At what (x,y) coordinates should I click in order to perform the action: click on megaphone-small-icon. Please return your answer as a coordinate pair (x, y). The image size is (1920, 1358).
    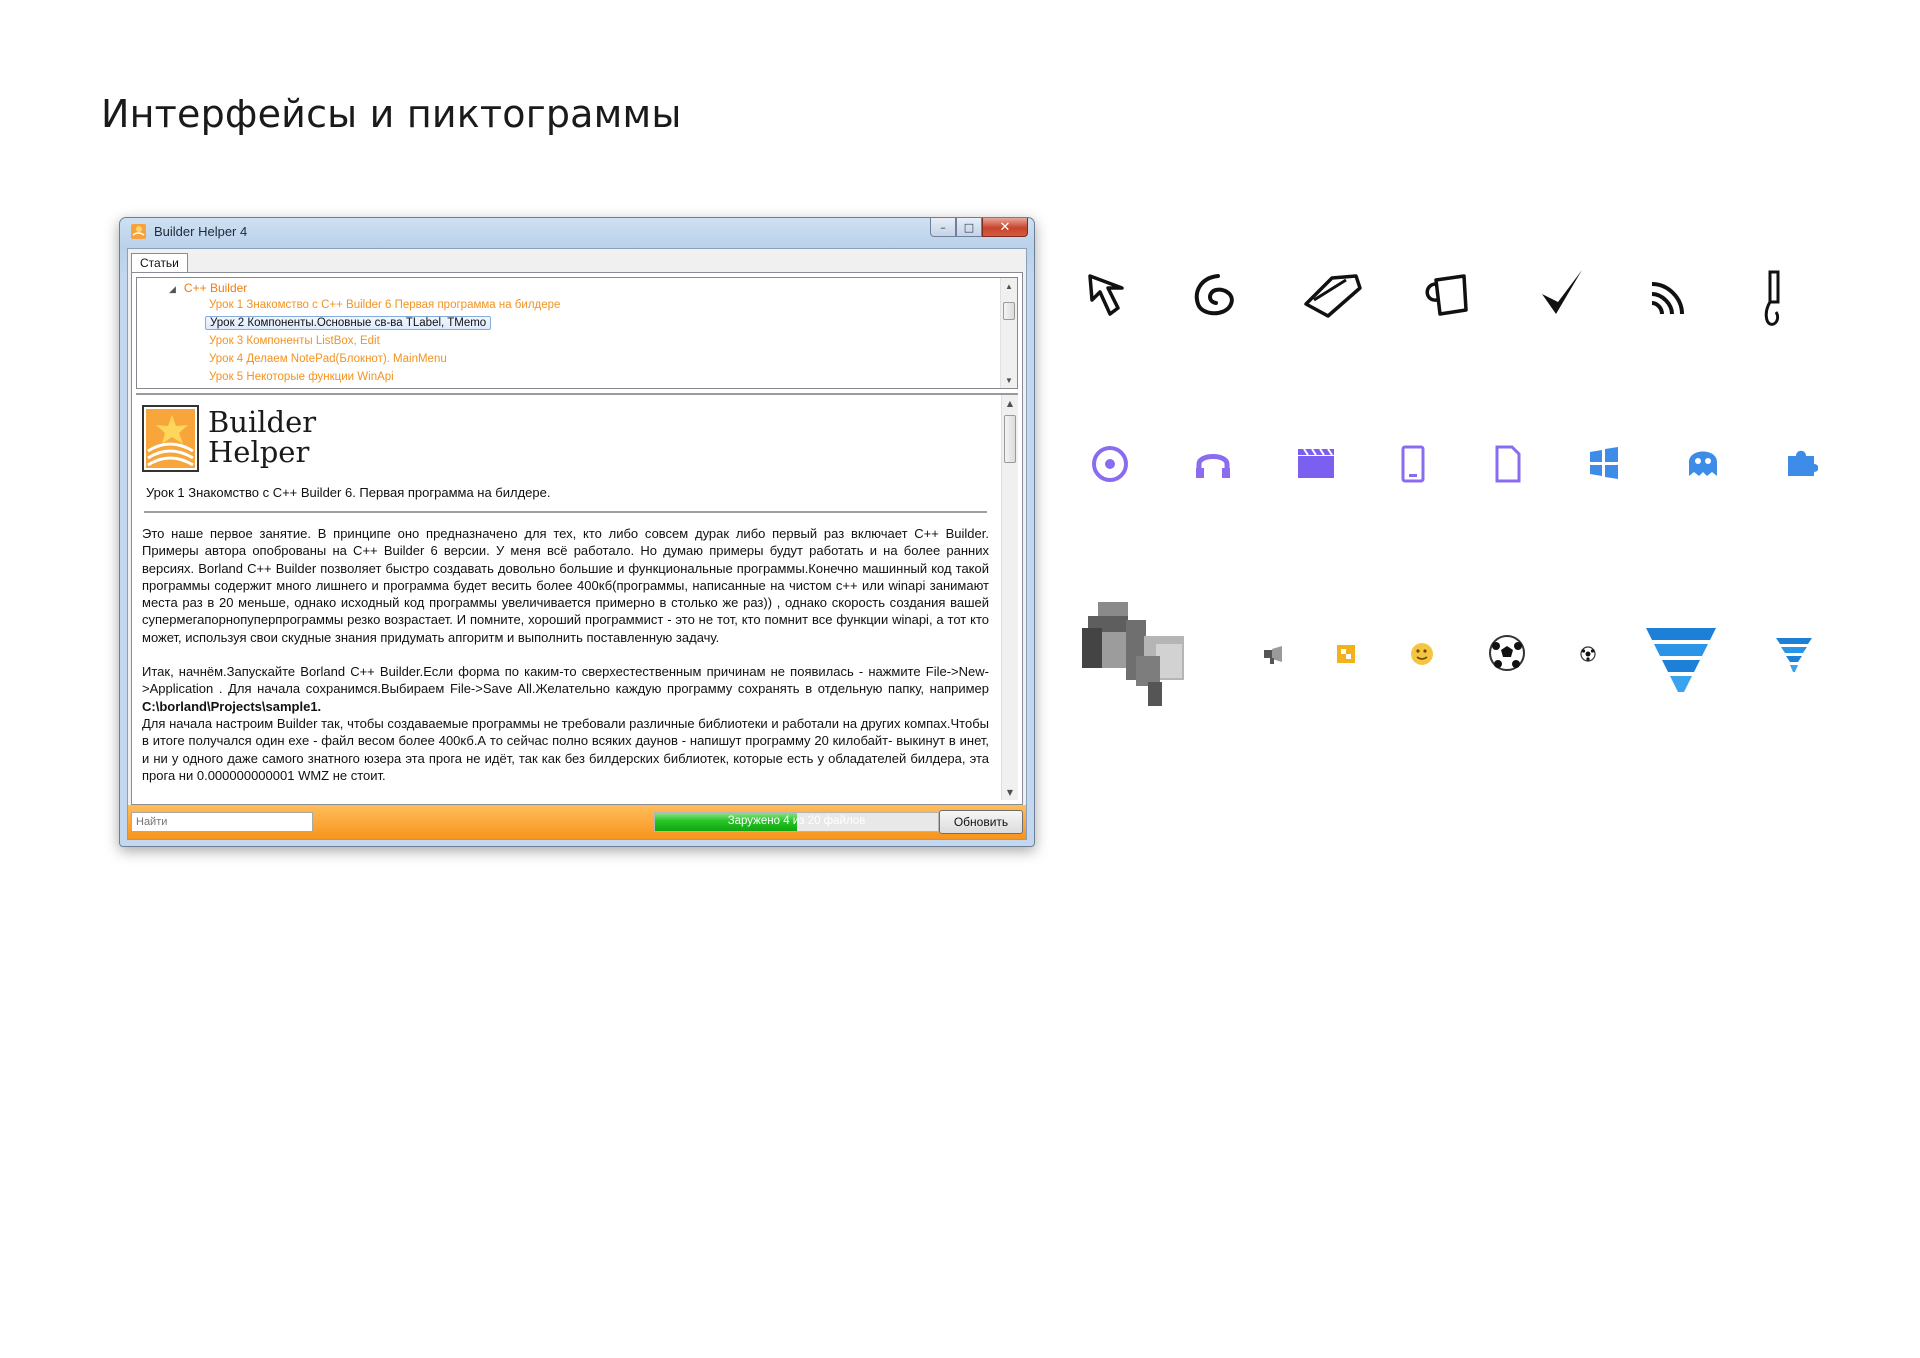
    Looking at the image, I should click on (1273, 655).